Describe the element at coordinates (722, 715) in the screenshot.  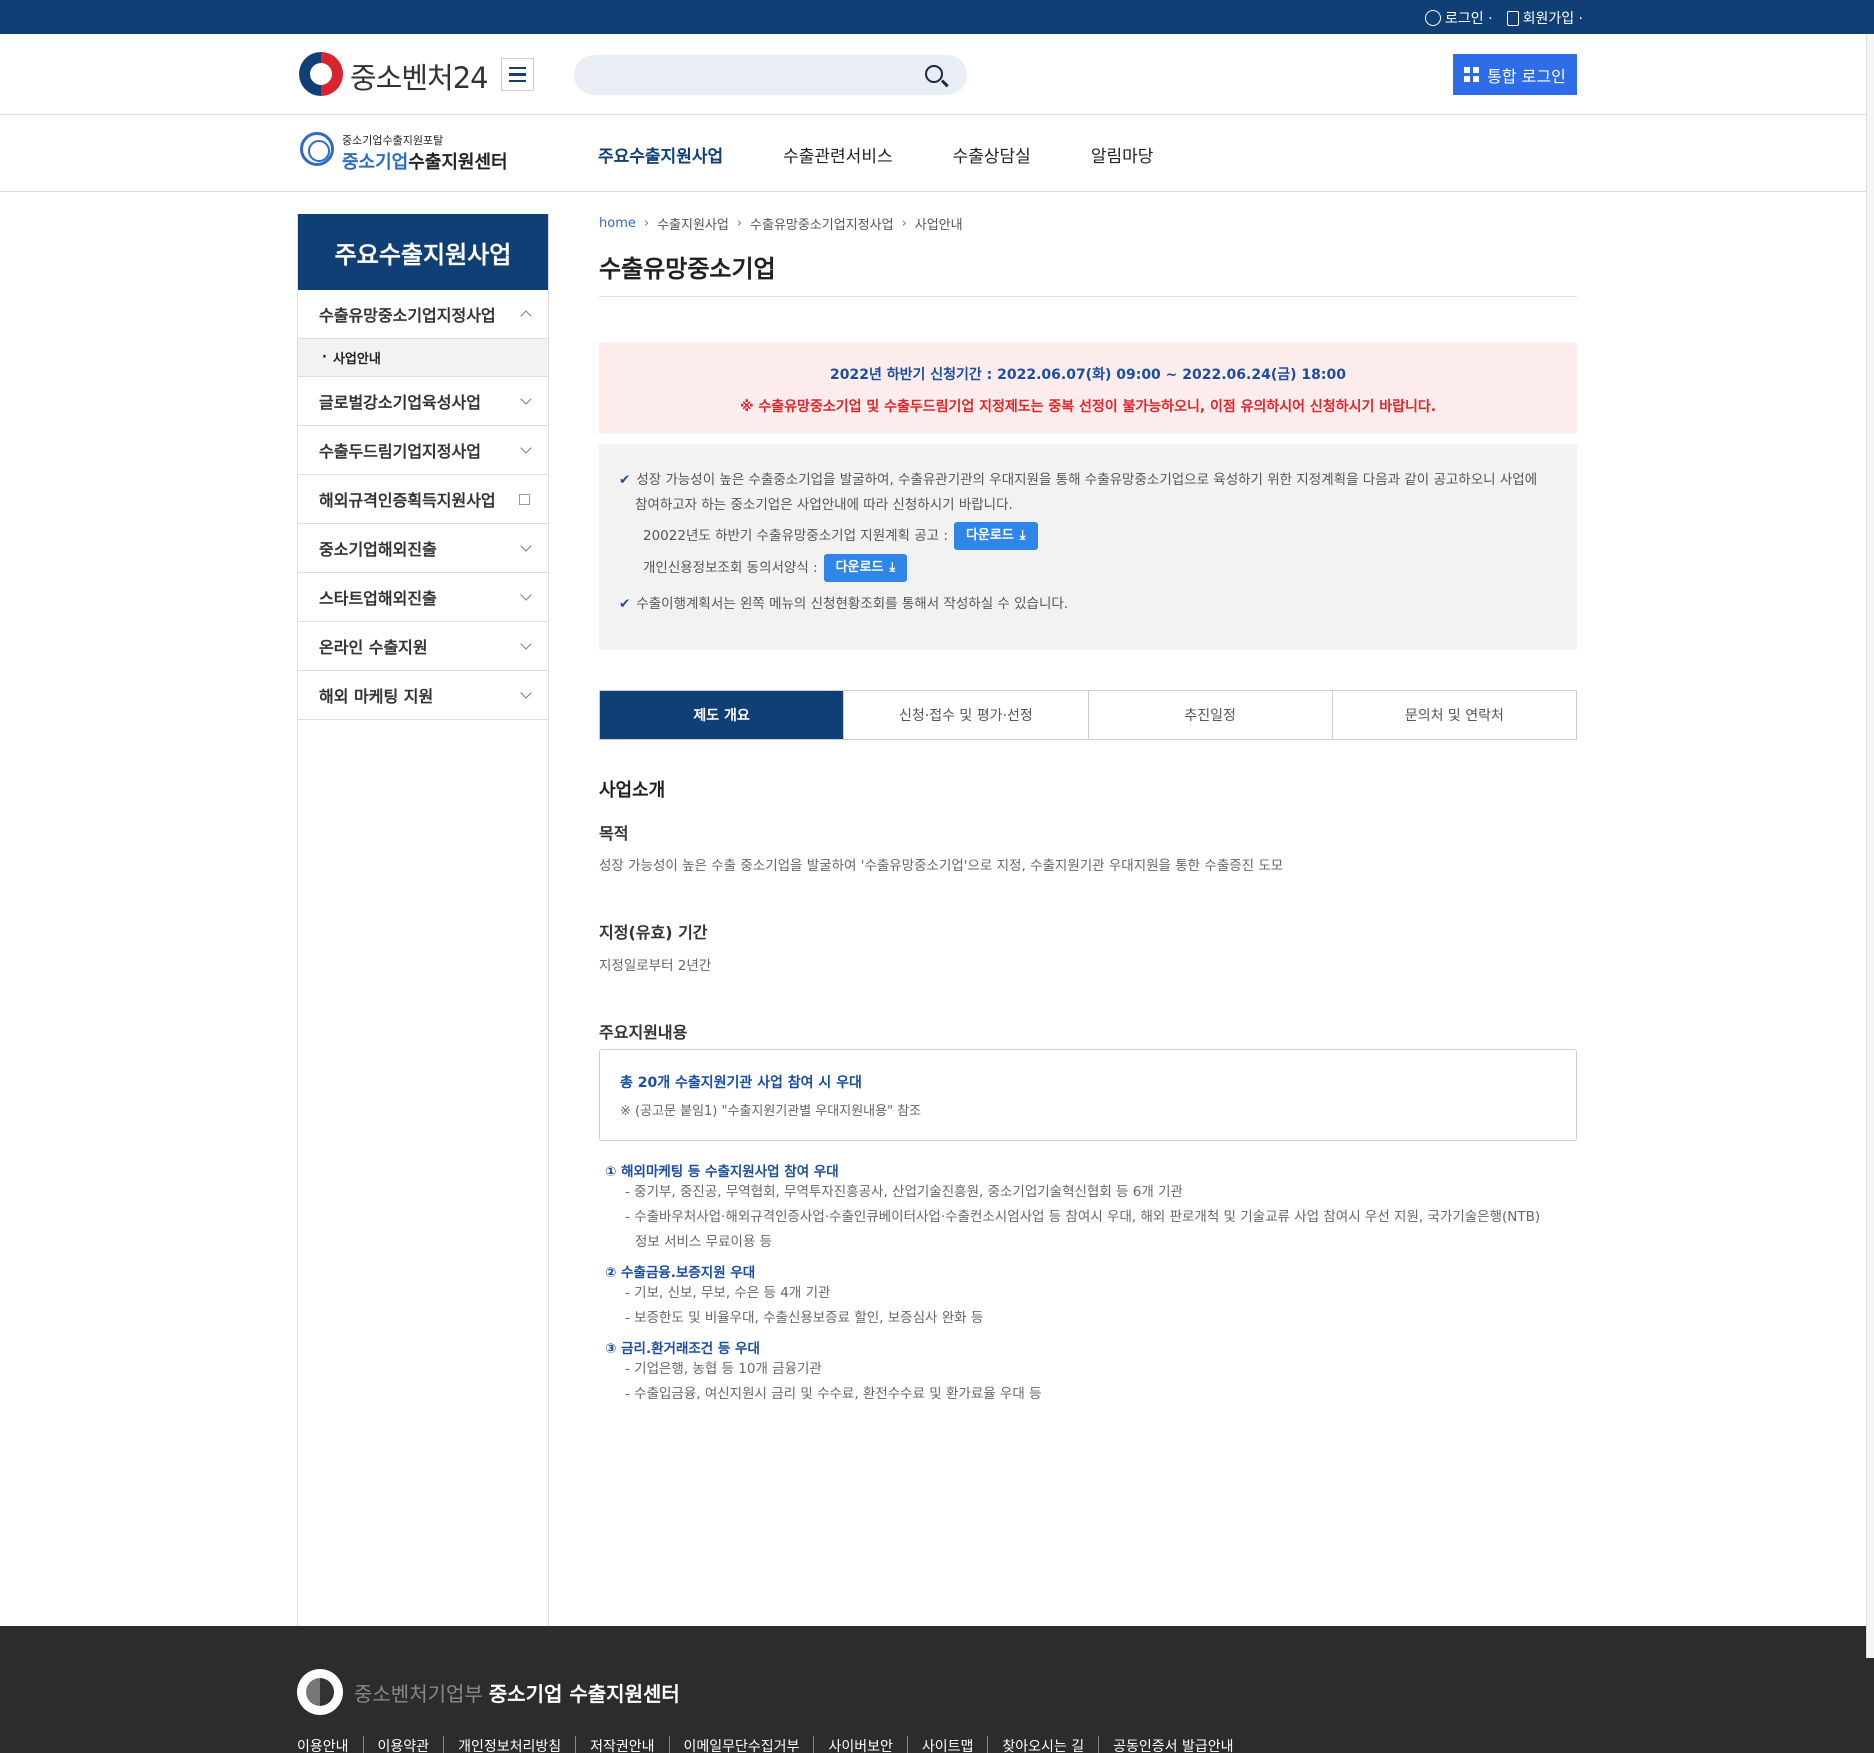
I see `tab-overview: 제도 개요` at that location.